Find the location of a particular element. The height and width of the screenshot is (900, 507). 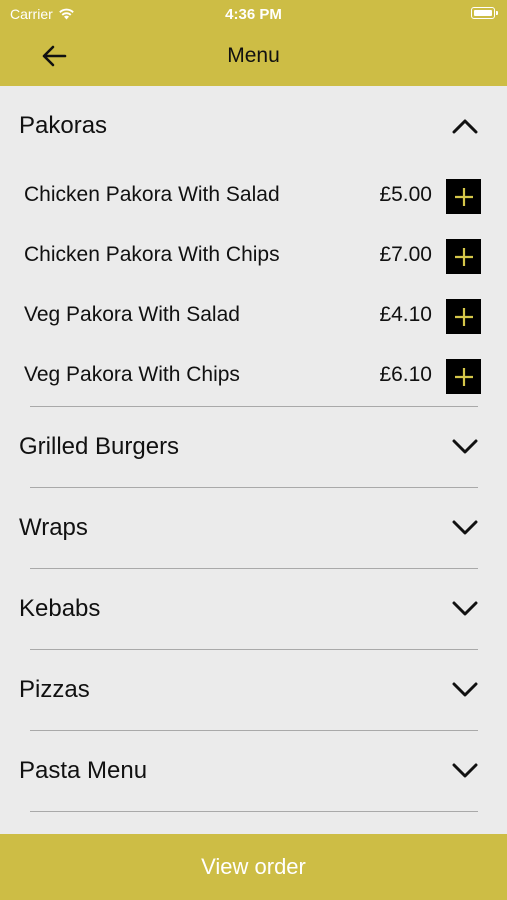

section-header-pasta-menu: Pasta Menu is located at coordinates (253, 771).